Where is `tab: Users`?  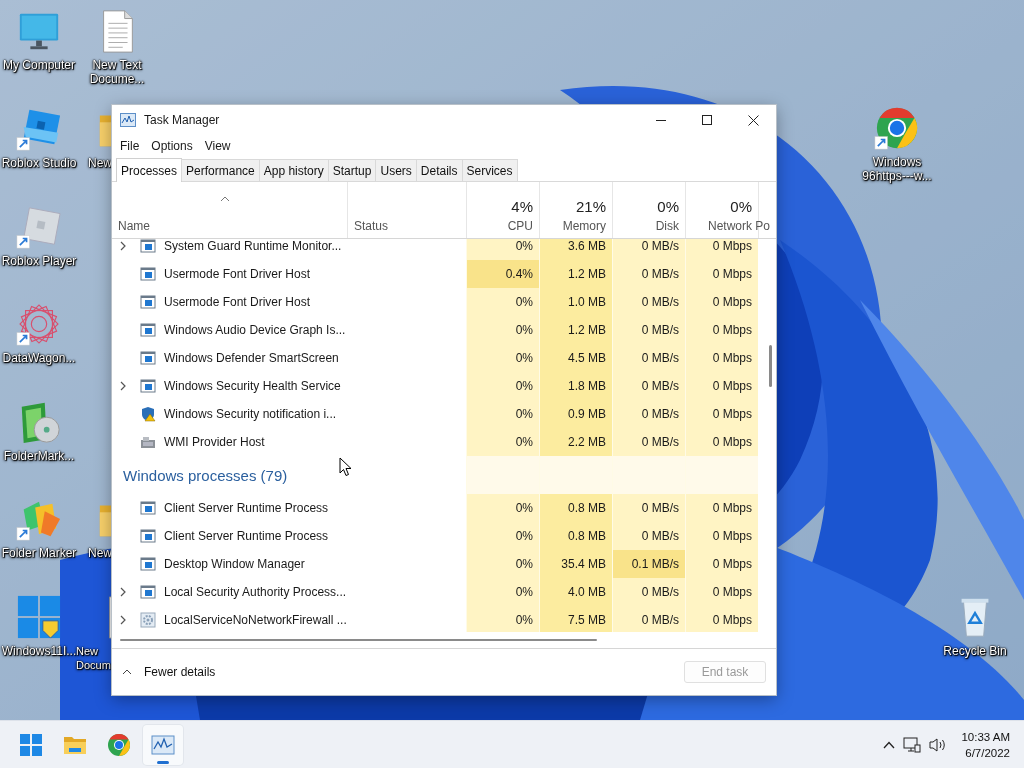 tab: Users is located at coordinates (396, 170).